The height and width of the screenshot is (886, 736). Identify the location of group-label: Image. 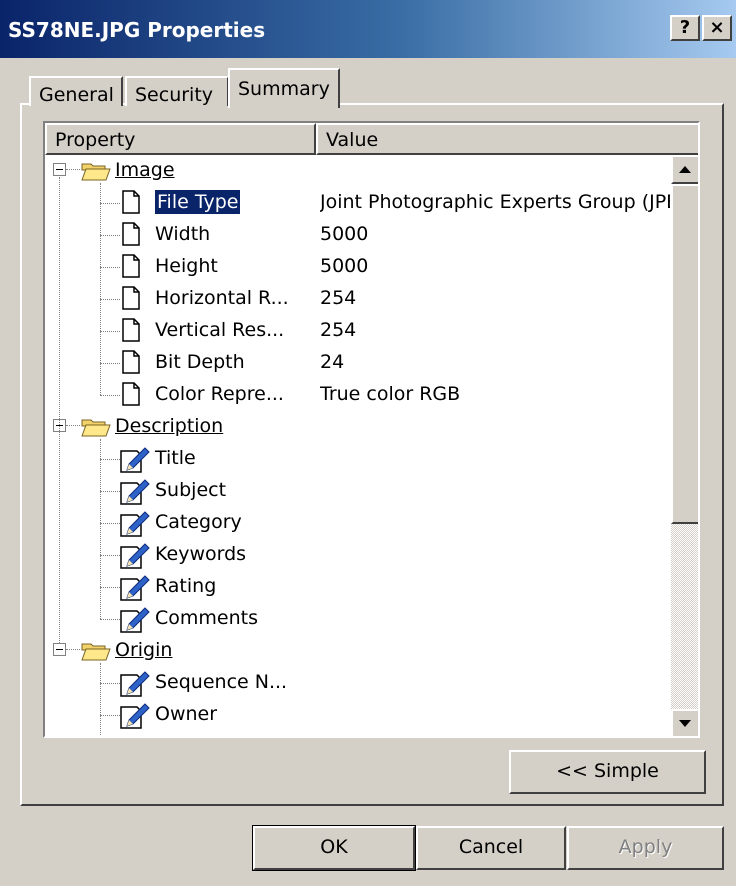
(145, 170).